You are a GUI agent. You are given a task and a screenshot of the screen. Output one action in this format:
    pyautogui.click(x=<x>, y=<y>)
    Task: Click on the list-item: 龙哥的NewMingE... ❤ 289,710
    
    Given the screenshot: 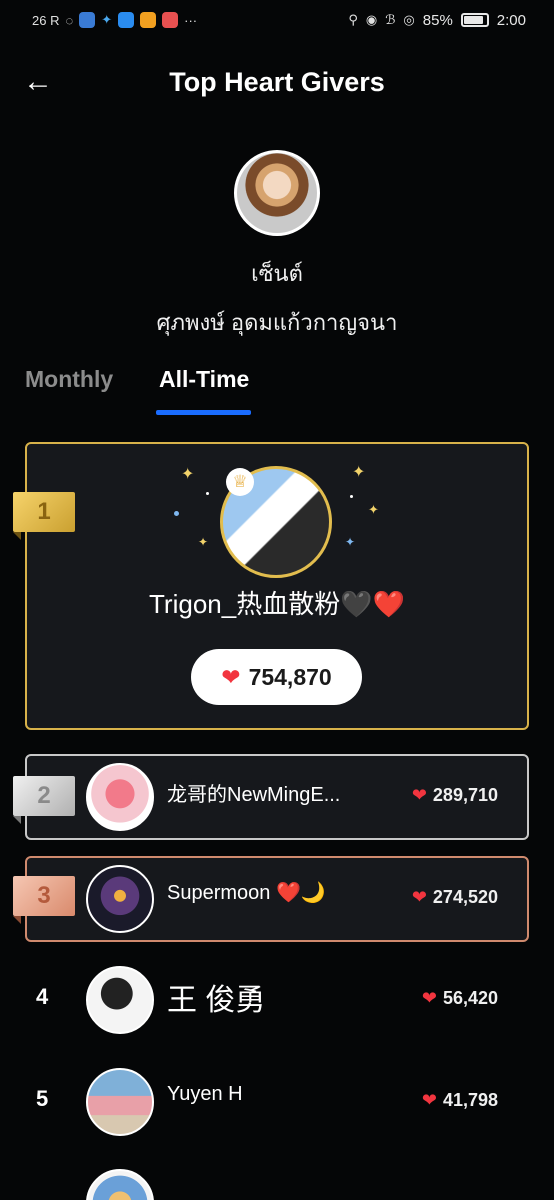 What is the action you would take?
    pyautogui.click(x=277, y=797)
    